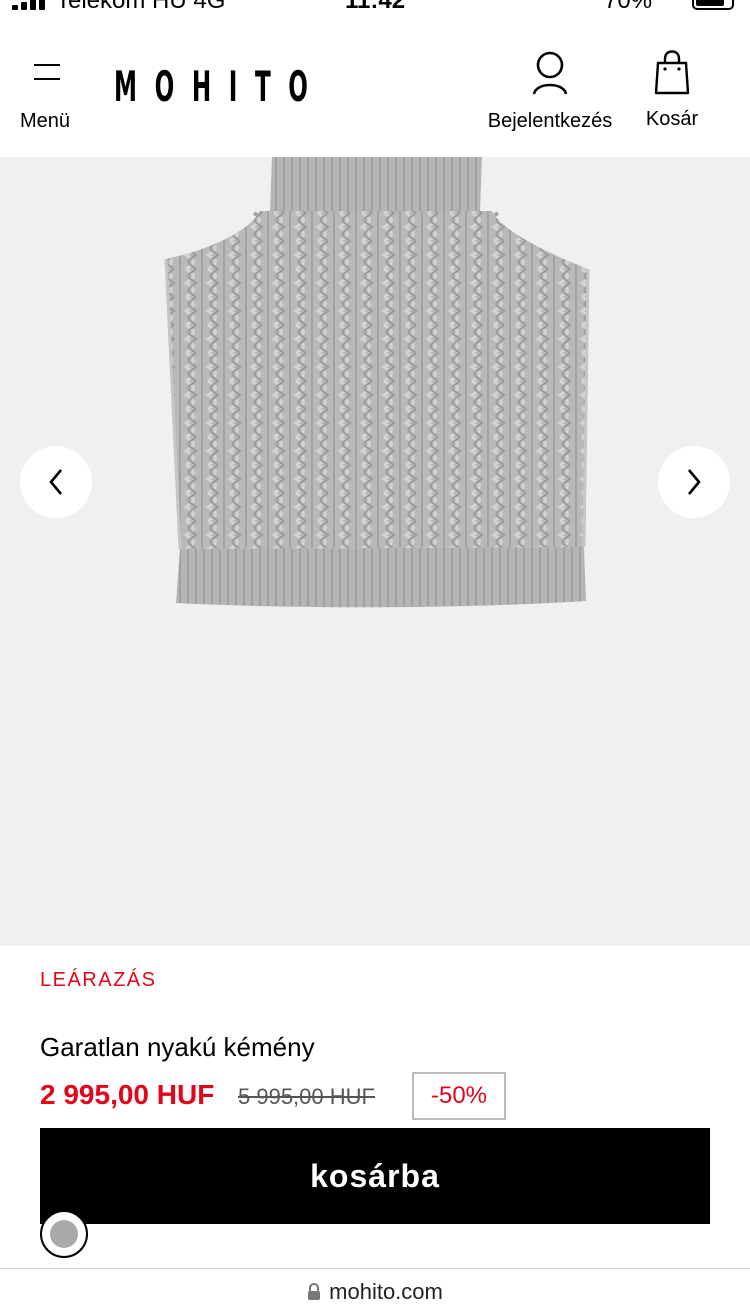 The height and width of the screenshot is (1311, 750). I want to click on menu-button: Menü, so click(47, 96).